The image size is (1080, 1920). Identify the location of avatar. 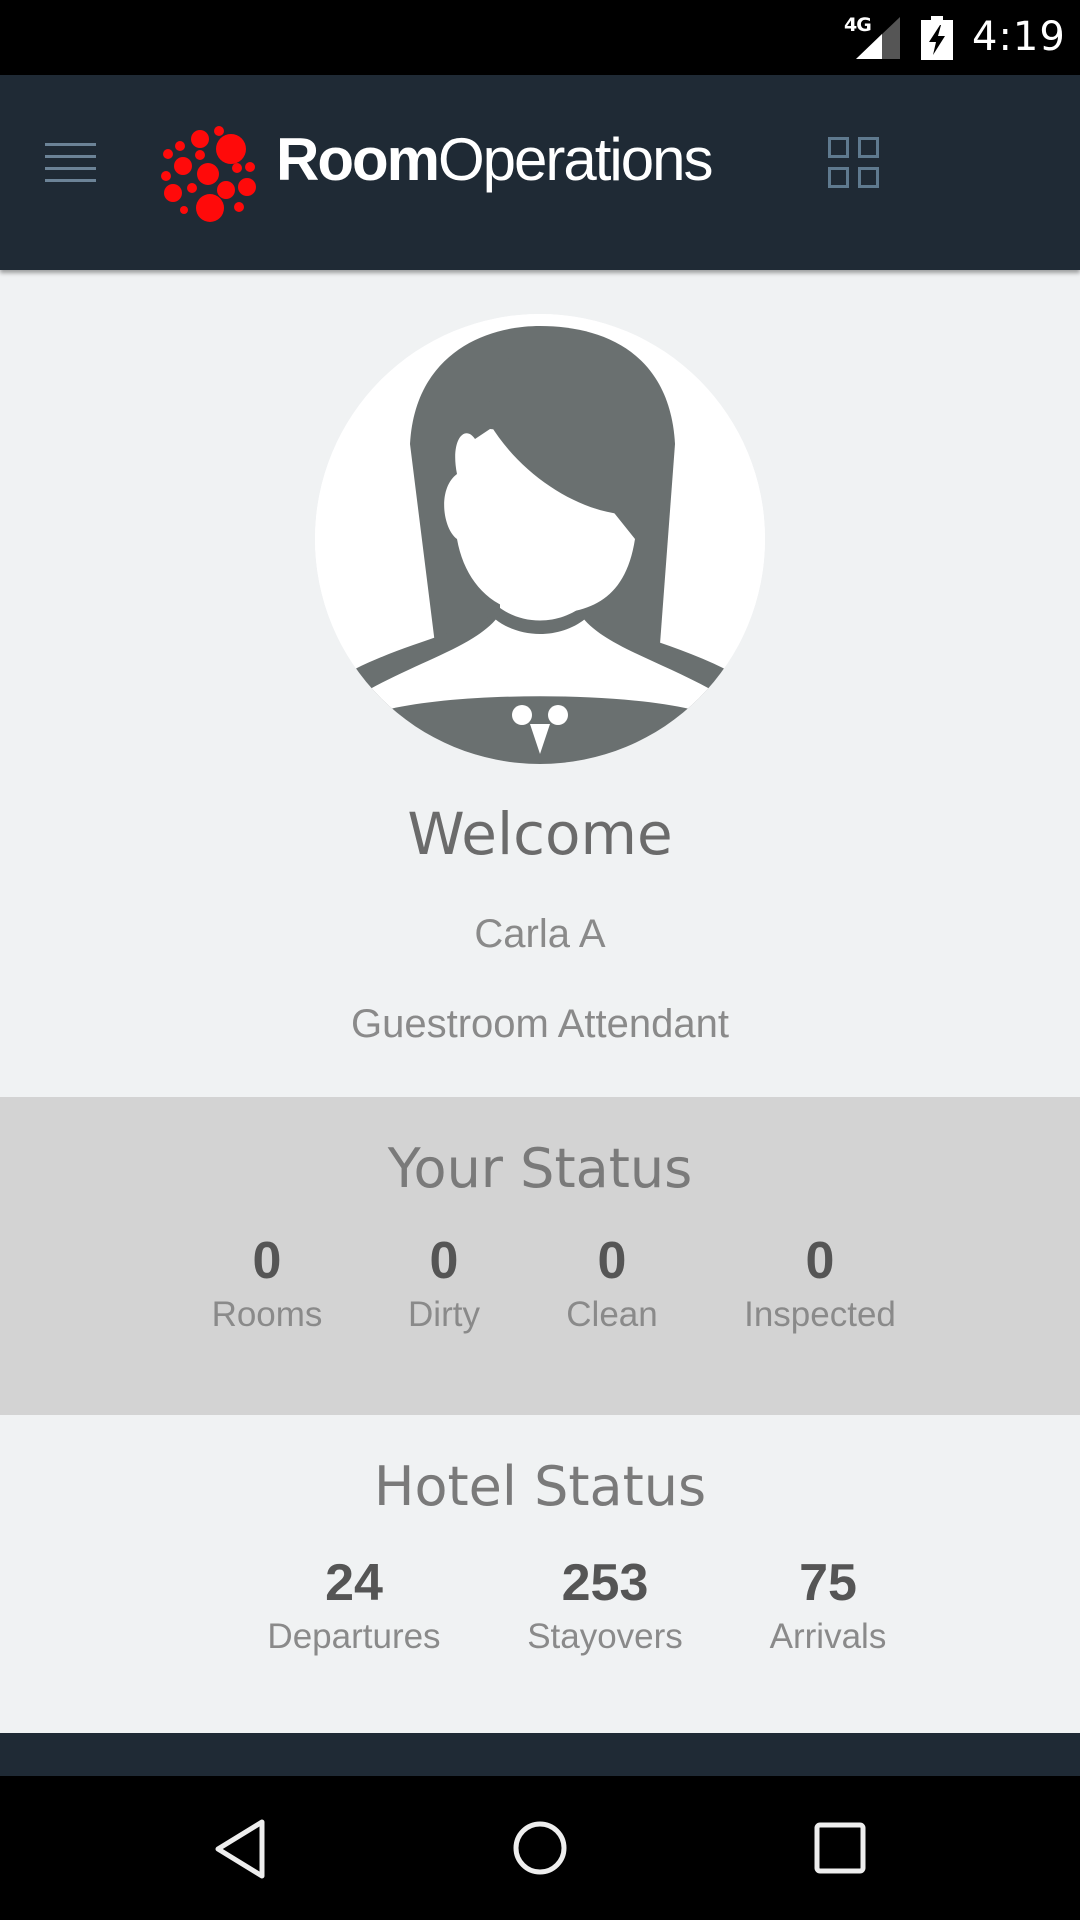
(540, 539).